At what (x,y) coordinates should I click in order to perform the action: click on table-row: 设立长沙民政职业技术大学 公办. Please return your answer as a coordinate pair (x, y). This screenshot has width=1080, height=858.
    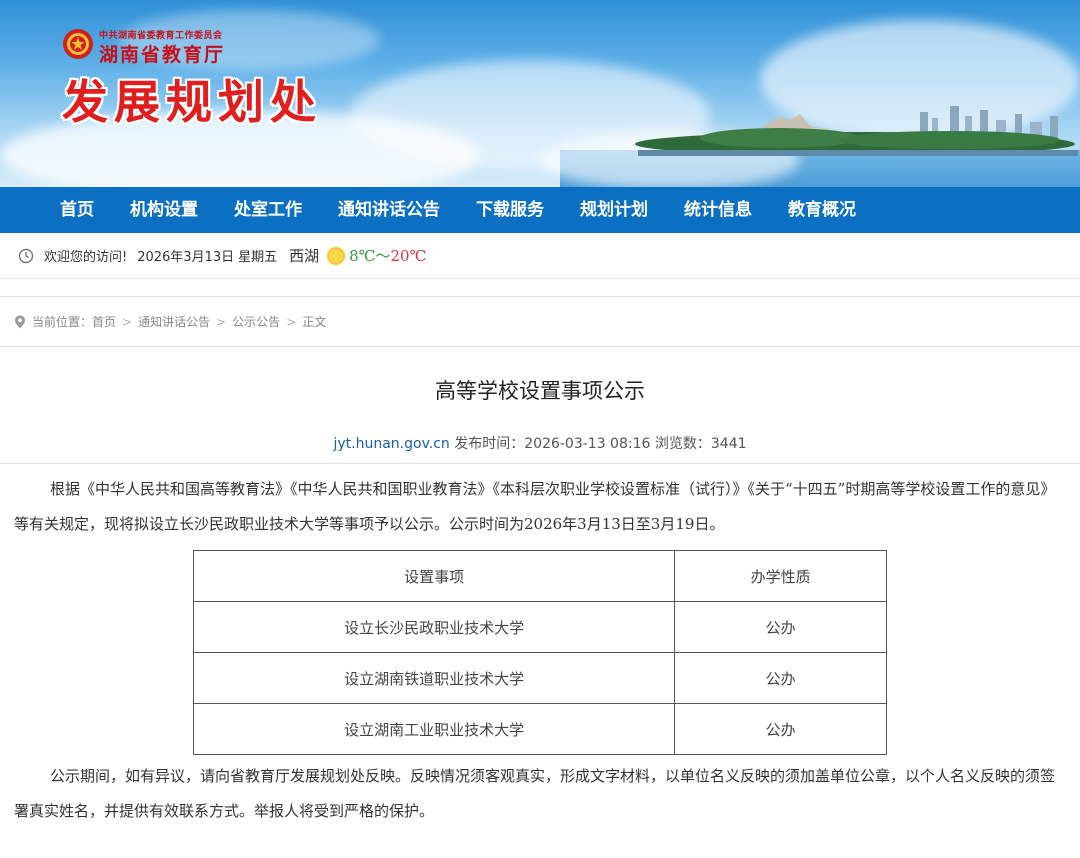
    Looking at the image, I should click on (539, 627).